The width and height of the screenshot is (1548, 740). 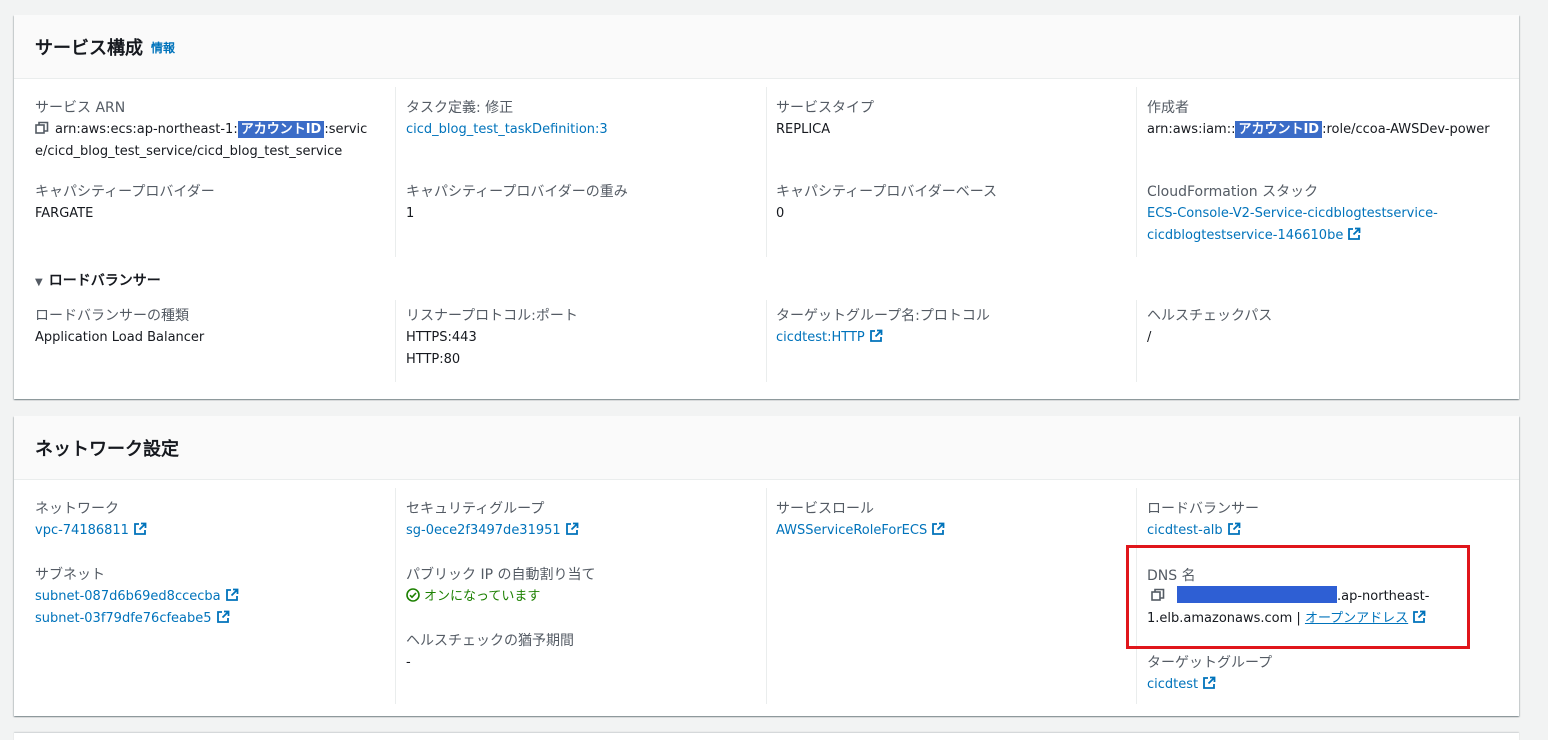 What do you see at coordinates (1203, 509) in the screenshot?
I see `load-balancer-label: ロードバランサー` at bounding box center [1203, 509].